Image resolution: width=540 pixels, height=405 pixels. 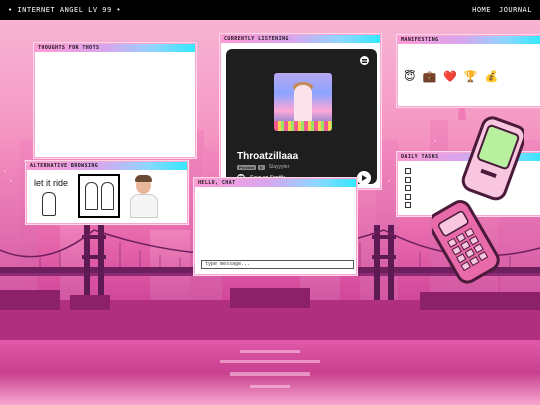 What do you see at coordinates (515, 10) in the screenshot?
I see `nav-journal-link: JOURNAL` at bounding box center [515, 10].